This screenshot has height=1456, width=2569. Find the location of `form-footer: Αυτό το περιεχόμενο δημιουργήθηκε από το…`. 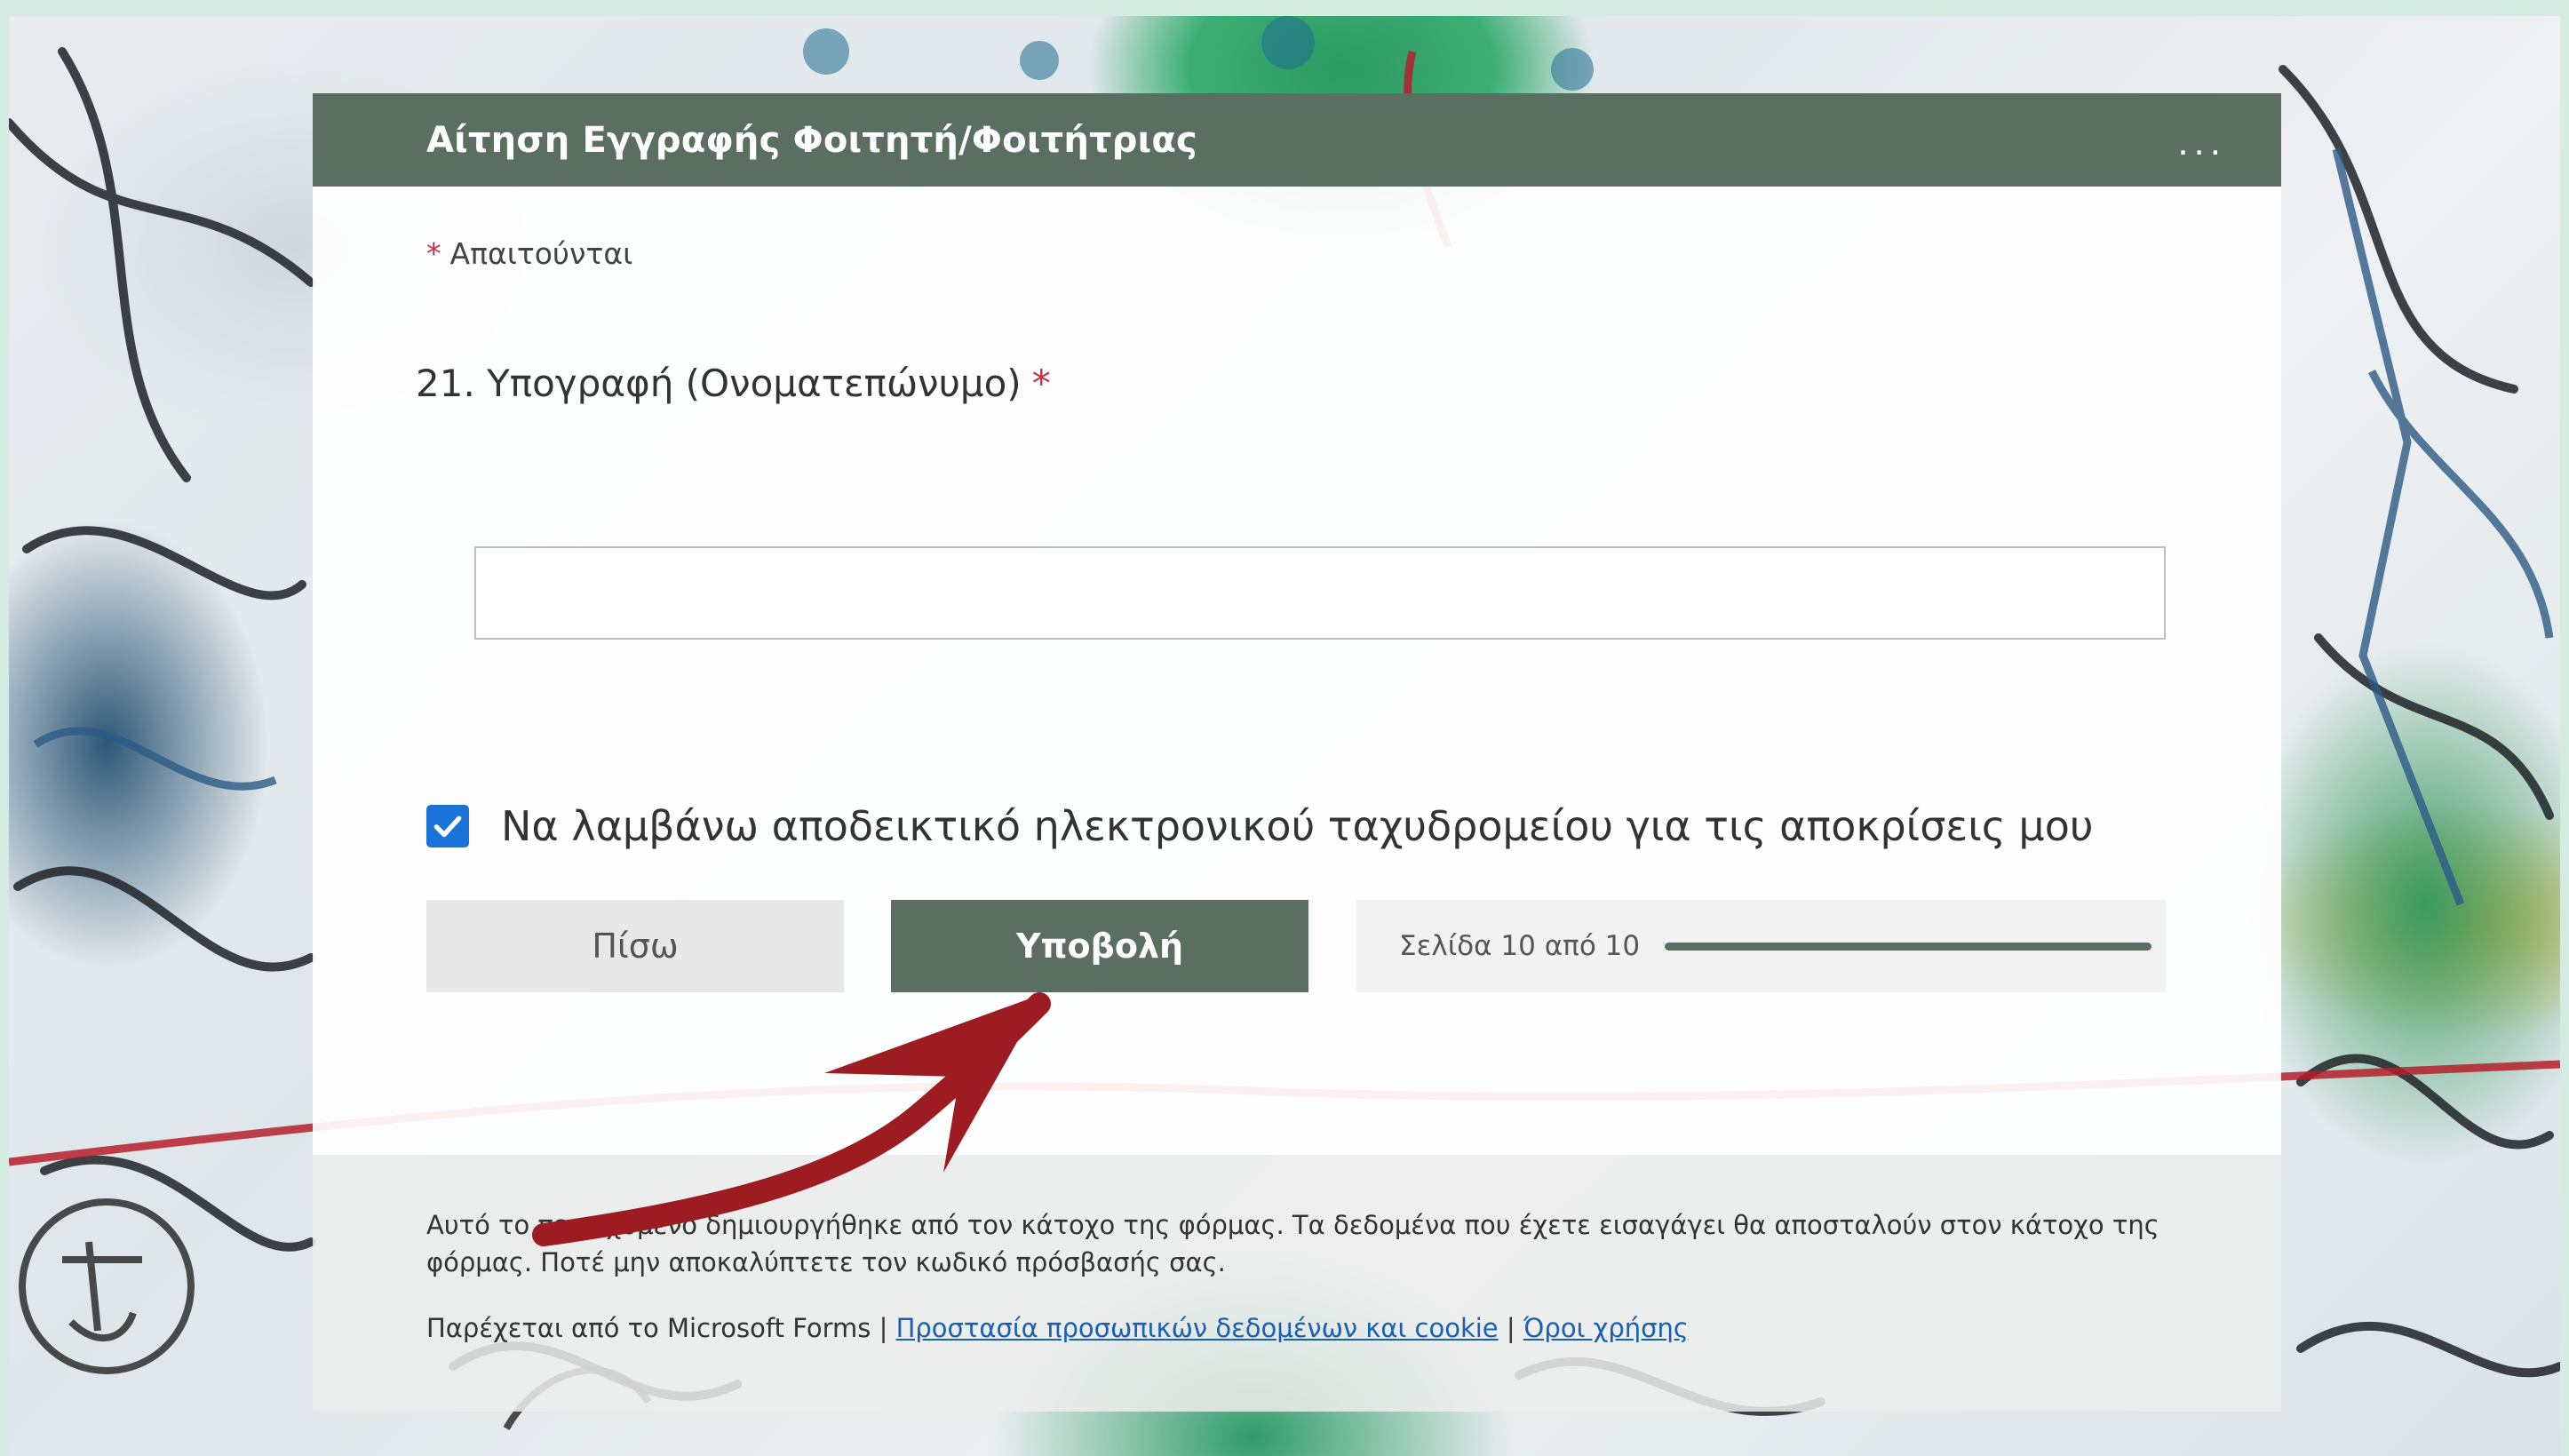

form-footer: Αυτό το περιεχόμενο δημιουργήθηκε από το… is located at coordinates (1297, 1283).